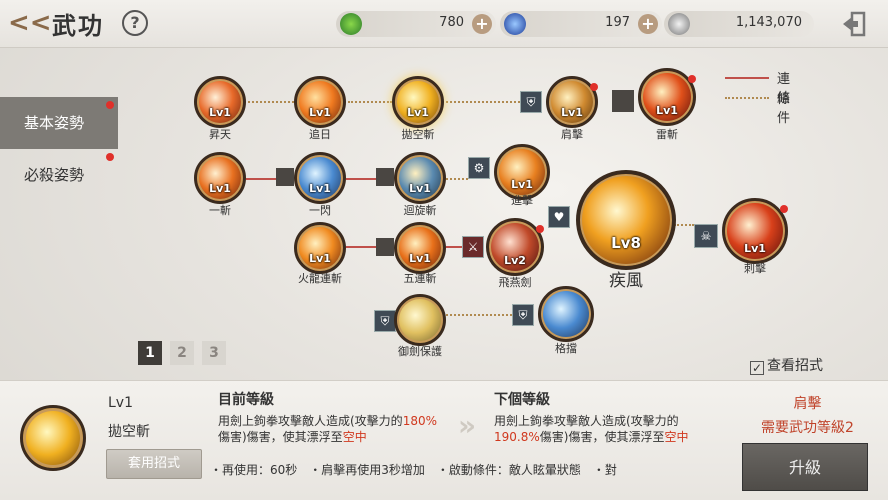  What do you see at coordinates (182, 353) in the screenshot?
I see `page-2-button: 2` at bounding box center [182, 353].